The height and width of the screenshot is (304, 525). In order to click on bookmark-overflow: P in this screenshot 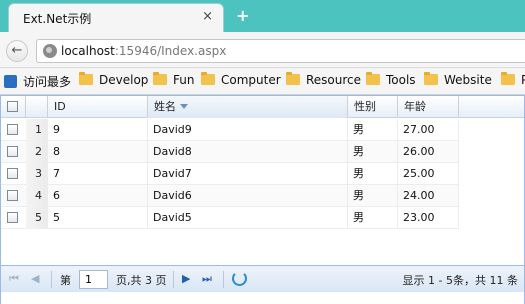, I will do `click(513, 79)`.